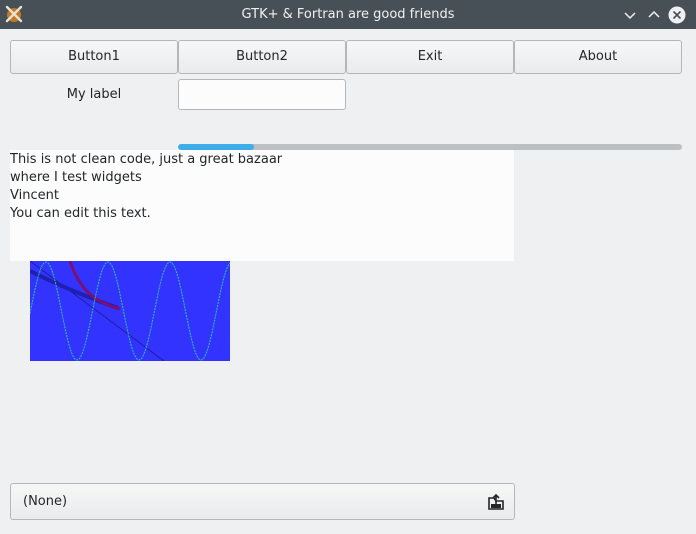 Image resolution: width=696 pixels, height=534 pixels. I want to click on window-title: GTK+ & Fortran are good friends, so click(348, 14).